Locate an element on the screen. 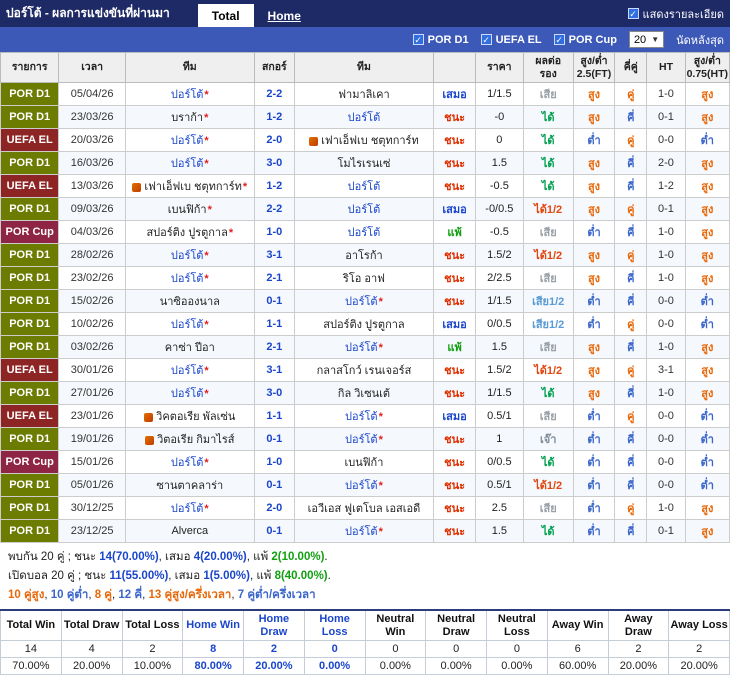  show-details-label: แสดงรายละเอียด is located at coordinates (683, 14).